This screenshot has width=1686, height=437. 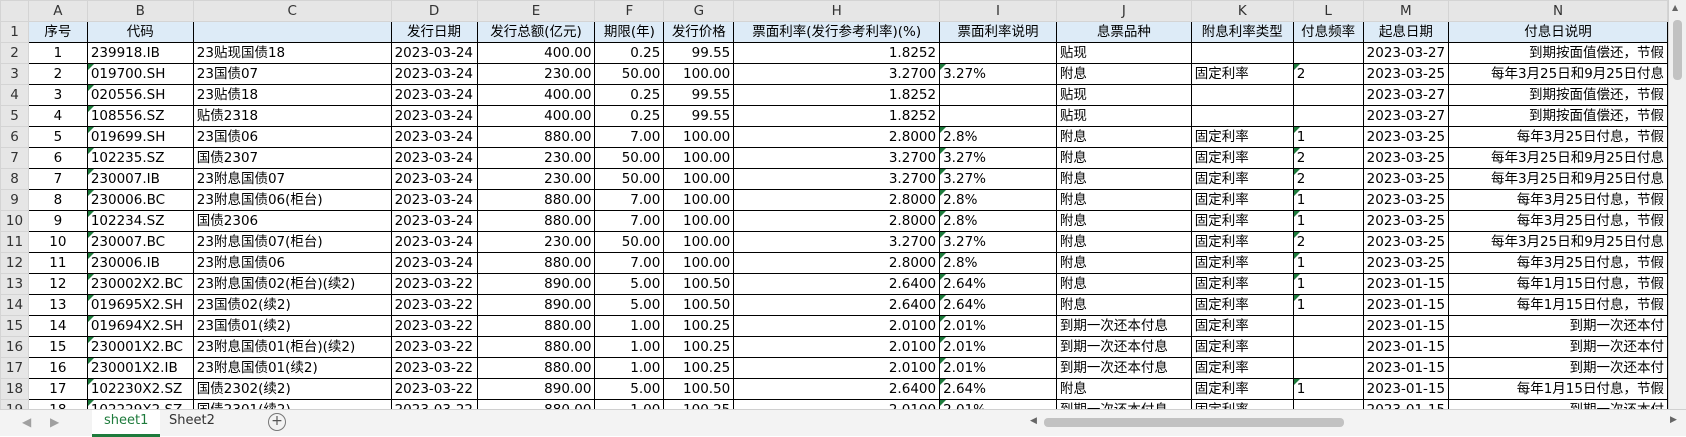 I want to click on header-cell: 期限(年), so click(x=629, y=32).